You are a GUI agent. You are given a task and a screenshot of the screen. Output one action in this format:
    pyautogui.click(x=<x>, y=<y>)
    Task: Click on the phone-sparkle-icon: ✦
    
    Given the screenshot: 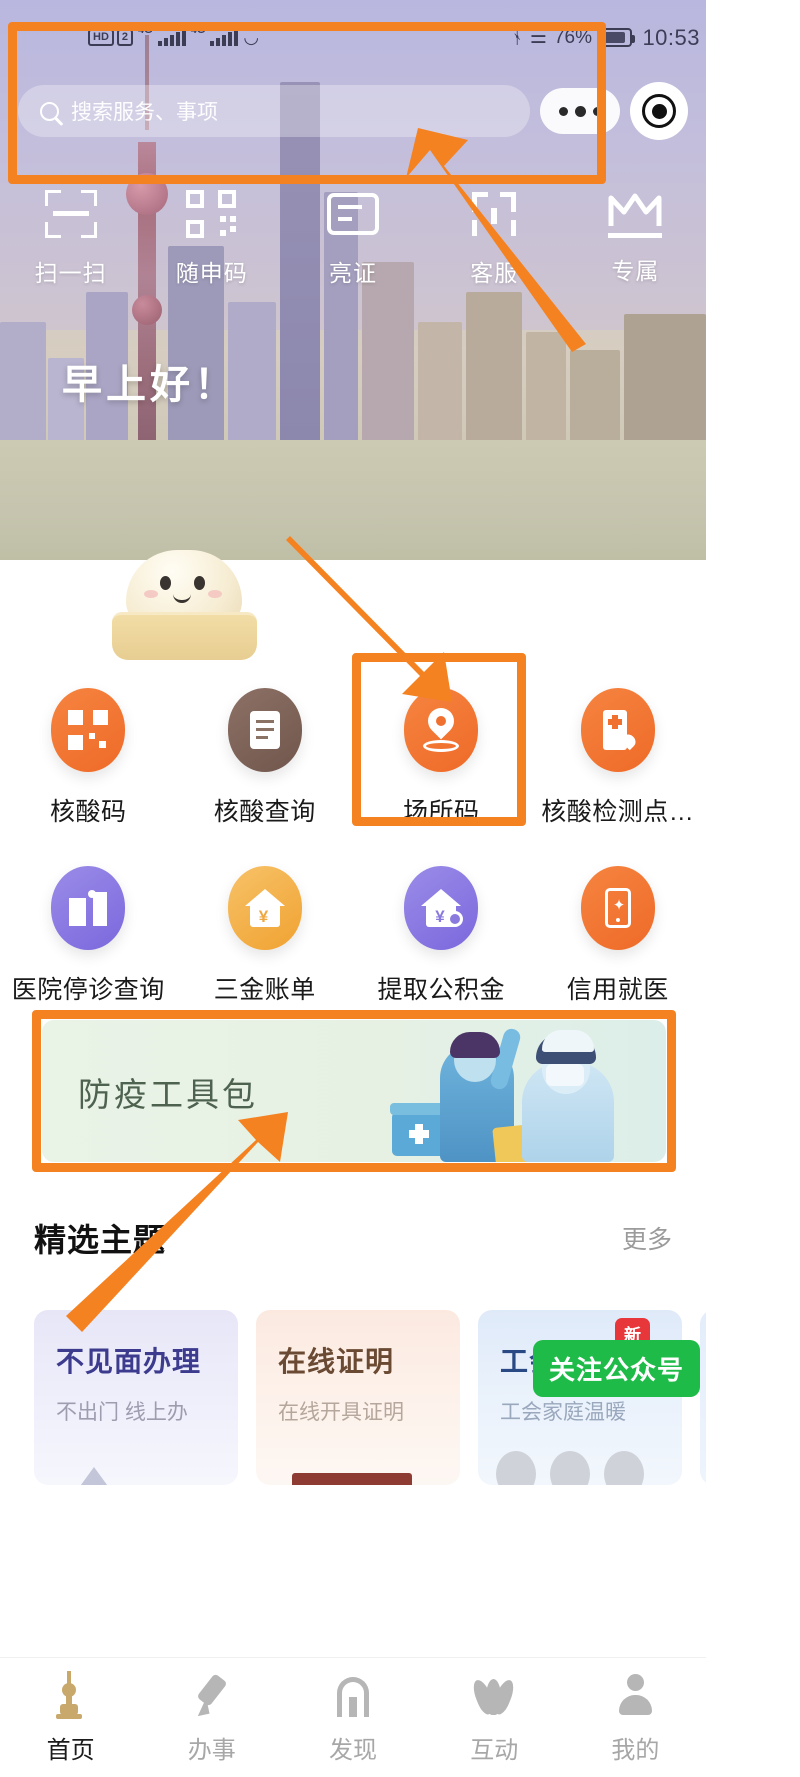 What is the action you would take?
    pyautogui.click(x=617, y=908)
    